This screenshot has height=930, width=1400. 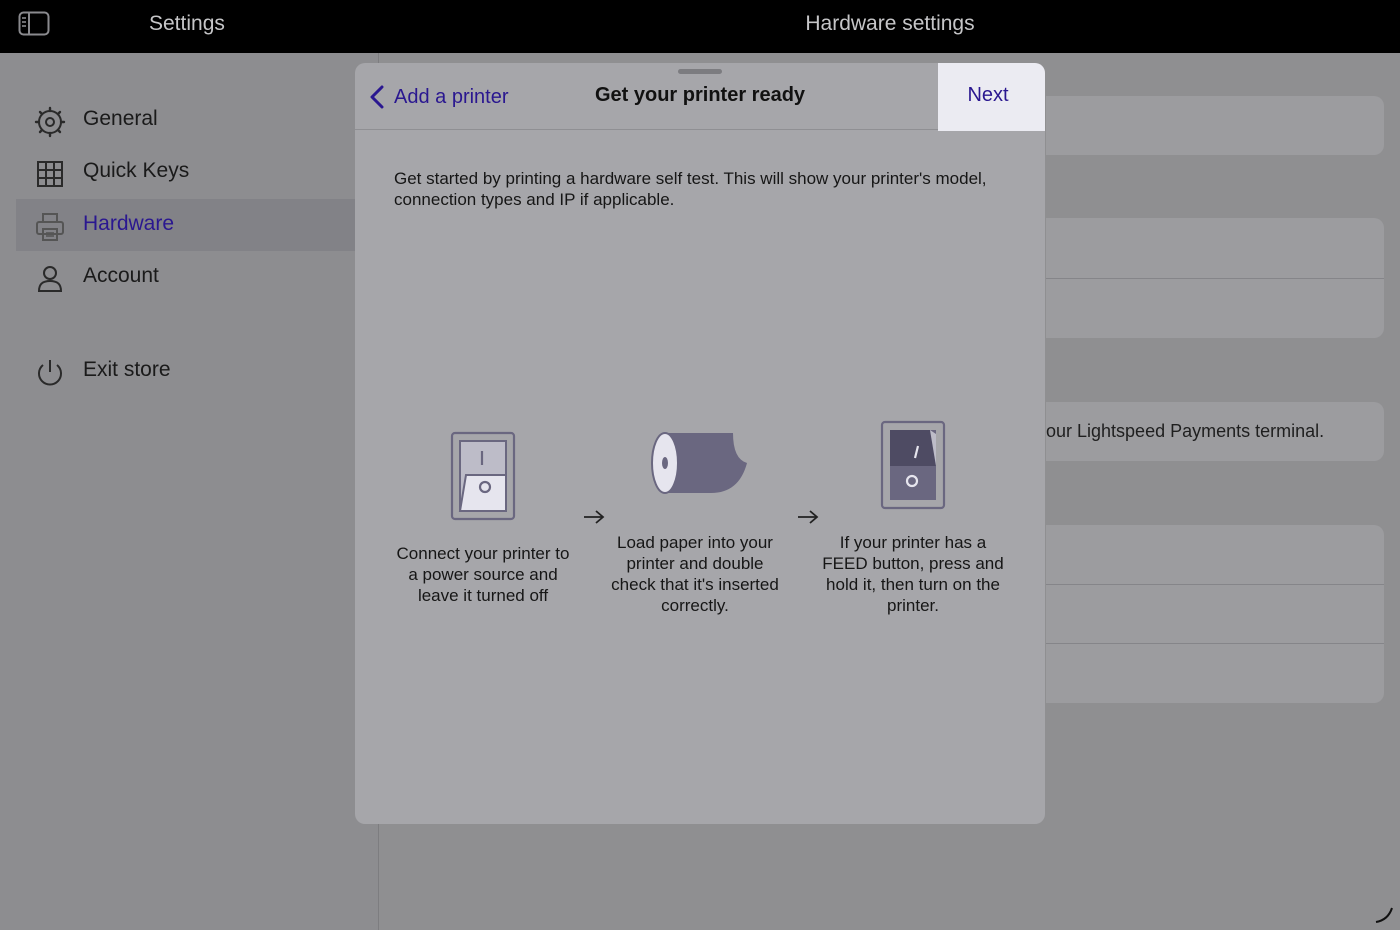 I want to click on power-icon, so click(x=50, y=373).